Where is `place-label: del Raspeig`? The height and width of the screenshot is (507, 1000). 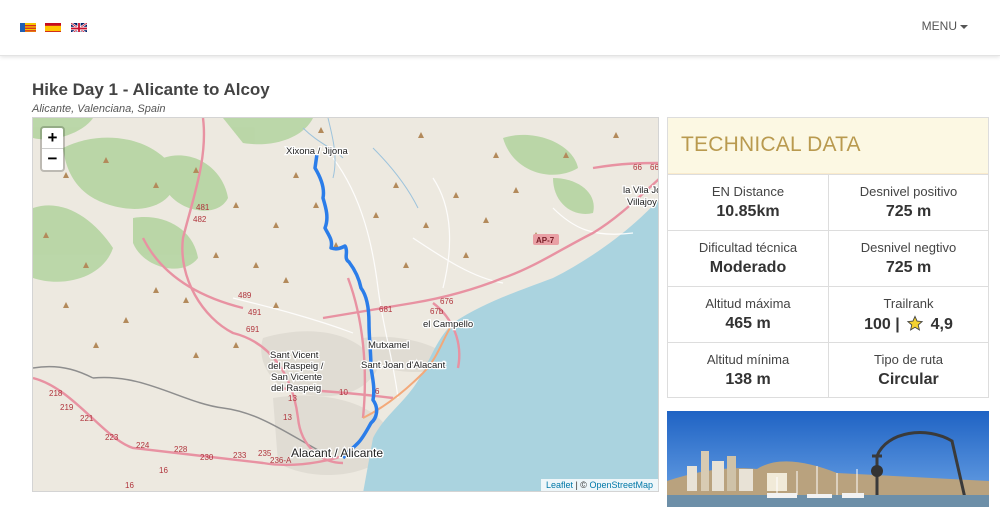
place-label: del Raspeig is located at coordinates (296, 388).